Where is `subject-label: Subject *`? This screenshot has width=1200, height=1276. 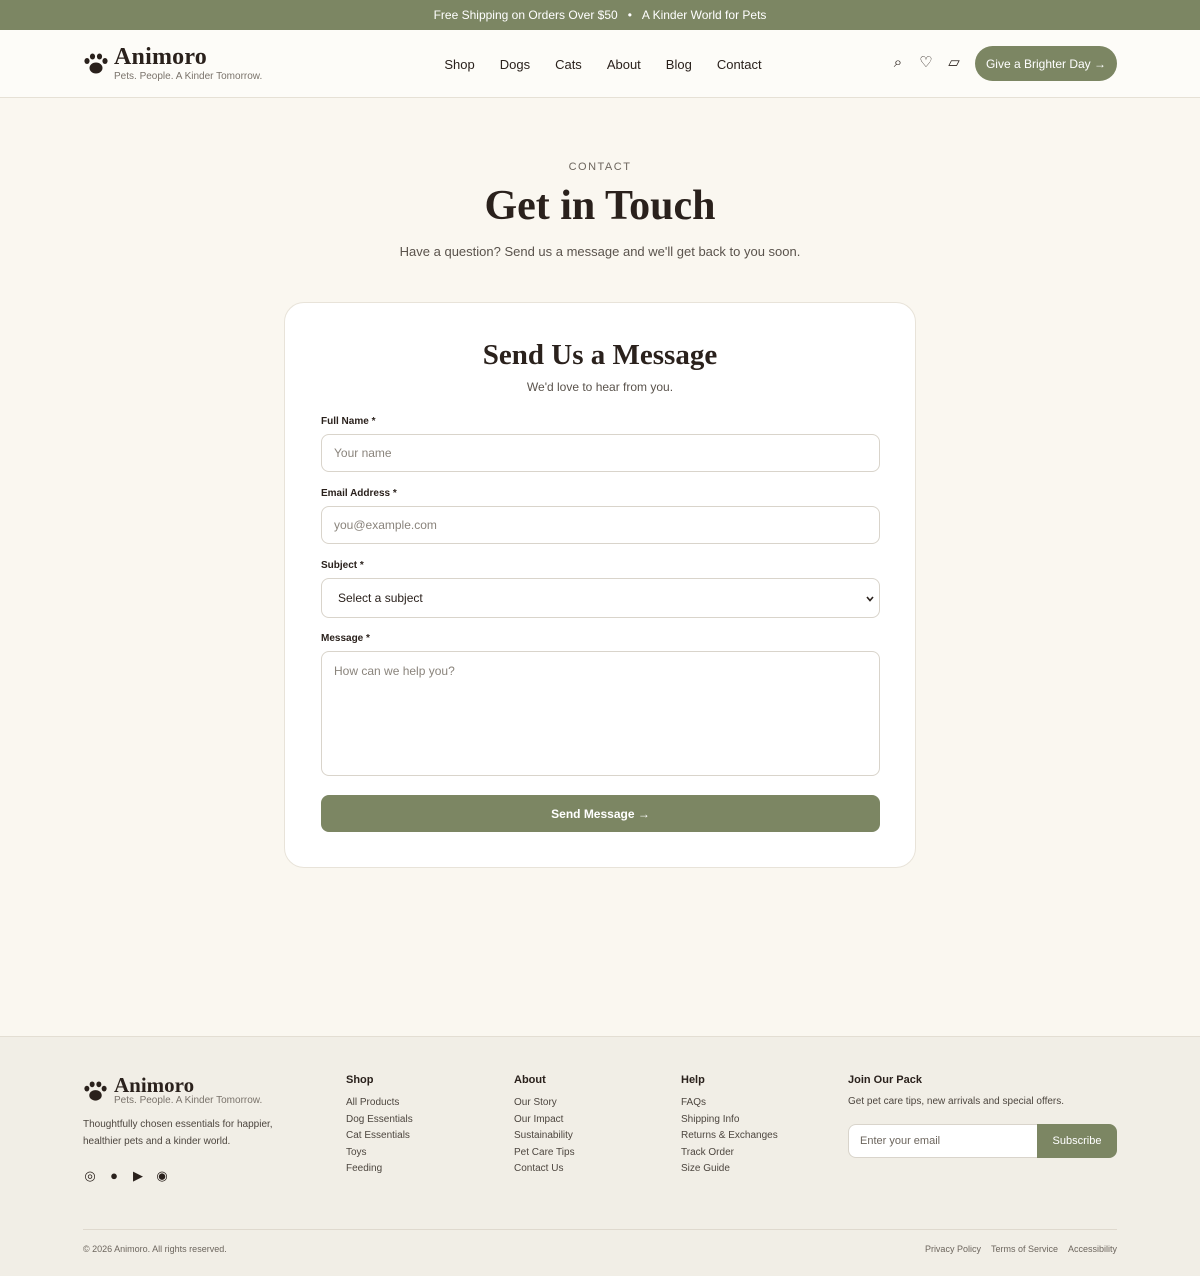 subject-label: Subject * is located at coordinates (342, 565).